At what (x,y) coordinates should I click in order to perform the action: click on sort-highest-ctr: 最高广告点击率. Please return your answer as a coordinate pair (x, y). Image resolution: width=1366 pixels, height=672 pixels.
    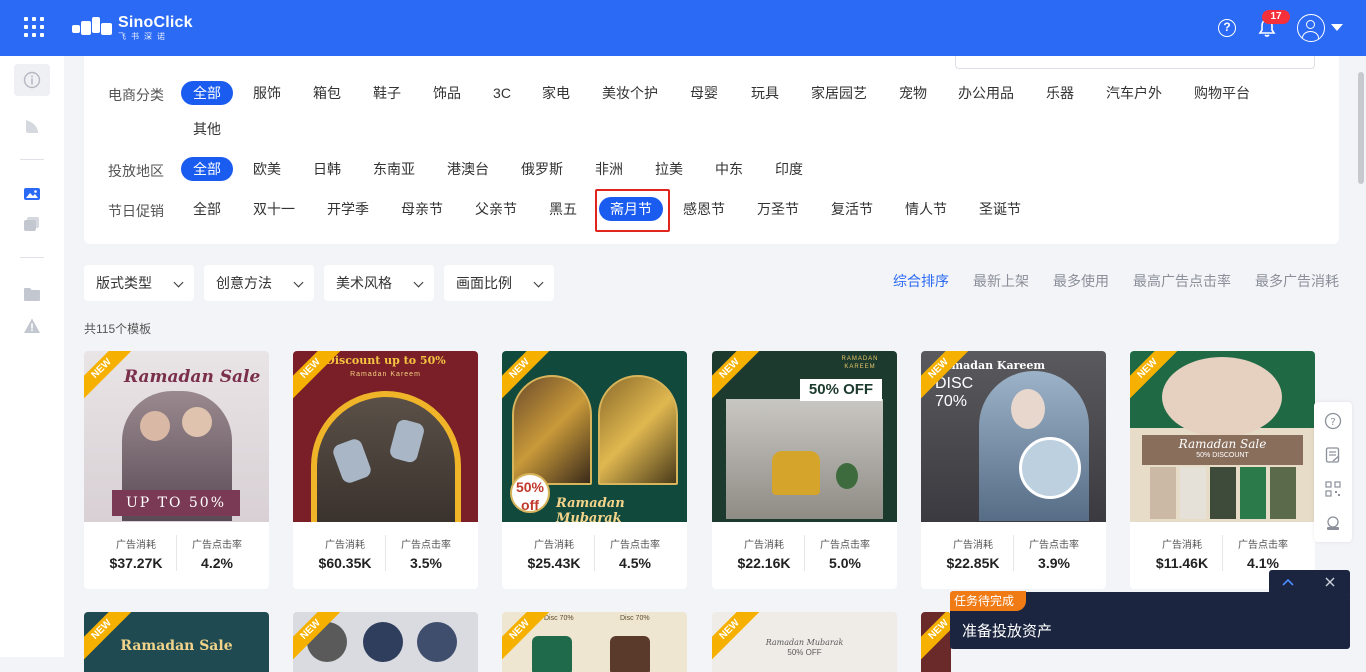
    Looking at the image, I should click on (1182, 281).